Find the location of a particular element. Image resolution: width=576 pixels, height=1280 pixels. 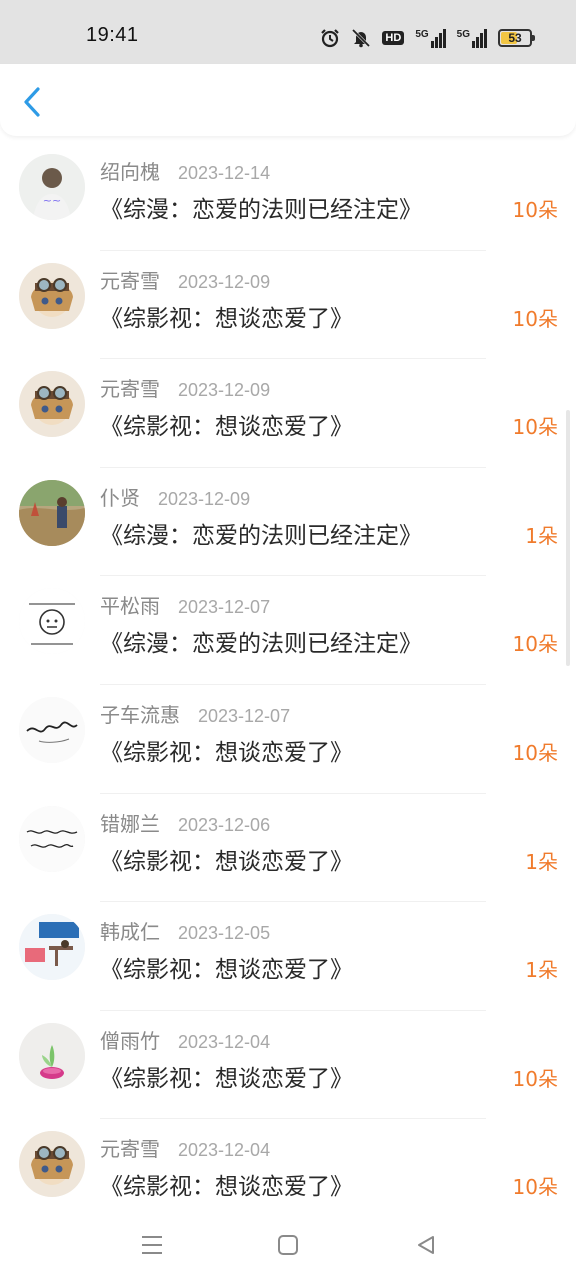

list-item: 仆贤 2023-12-09 《综漫：恋爱的法则已经注定》 1朵 is located at coordinates (288, 522).